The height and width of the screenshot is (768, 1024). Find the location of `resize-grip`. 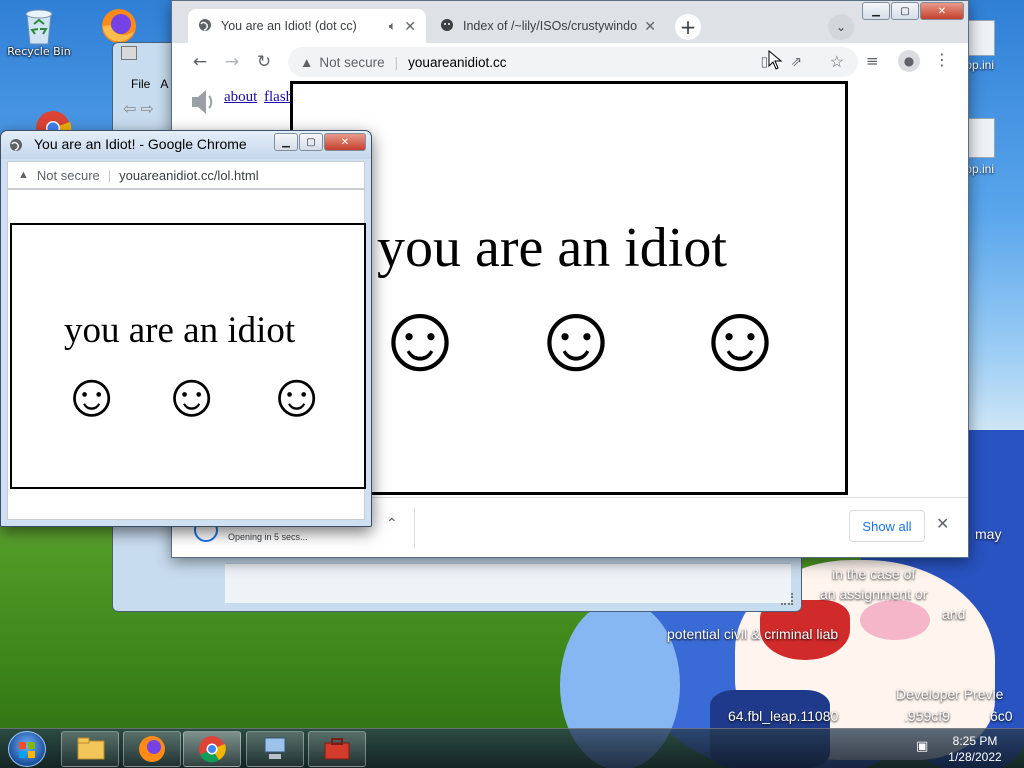

resize-grip is located at coordinates (787, 599).